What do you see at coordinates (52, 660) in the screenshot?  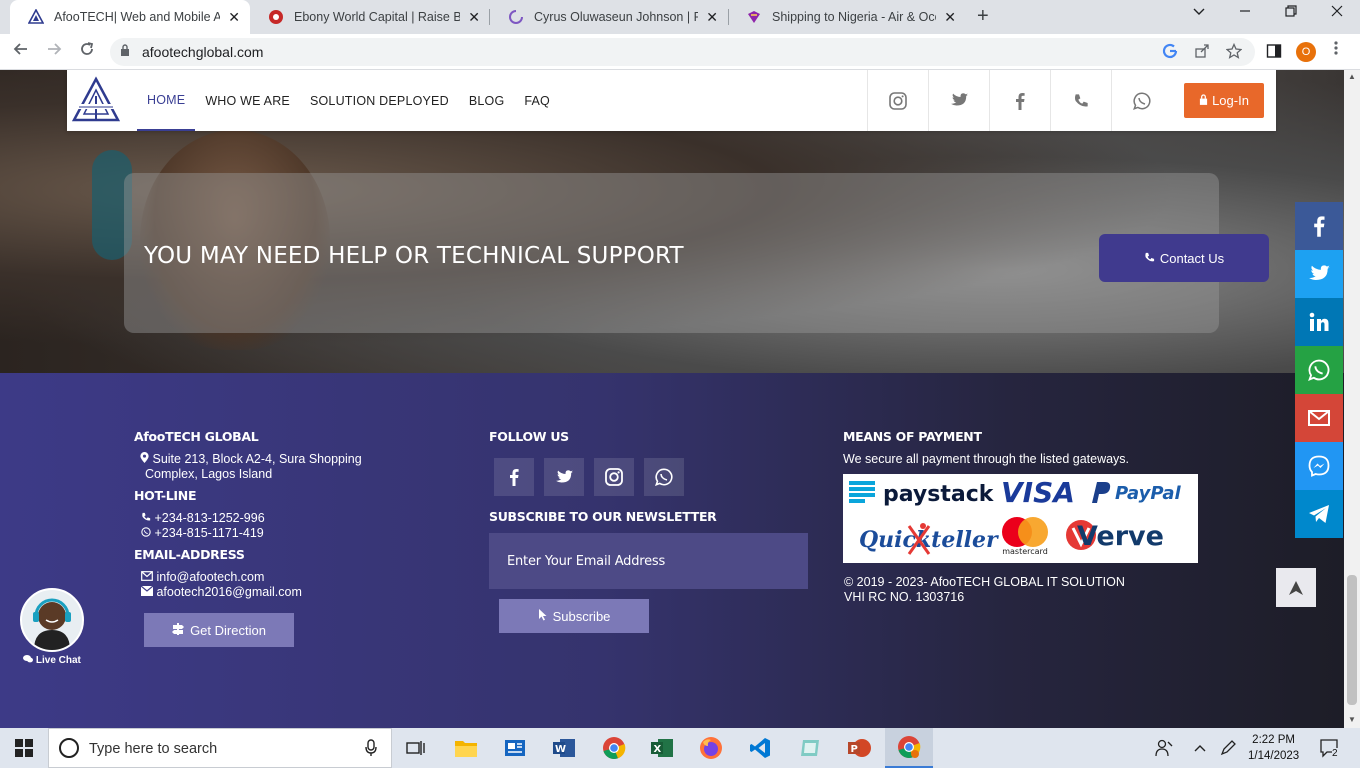 I see `live-chat-label: Live Chat` at bounding box center [52, 660].